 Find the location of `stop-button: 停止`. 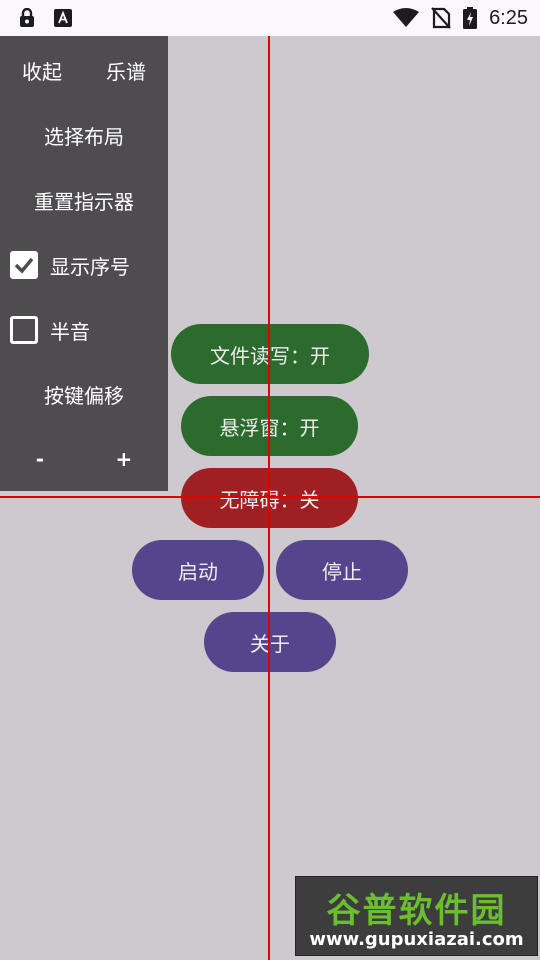

stop-button: 停止 is located at coordinates (342, 570).